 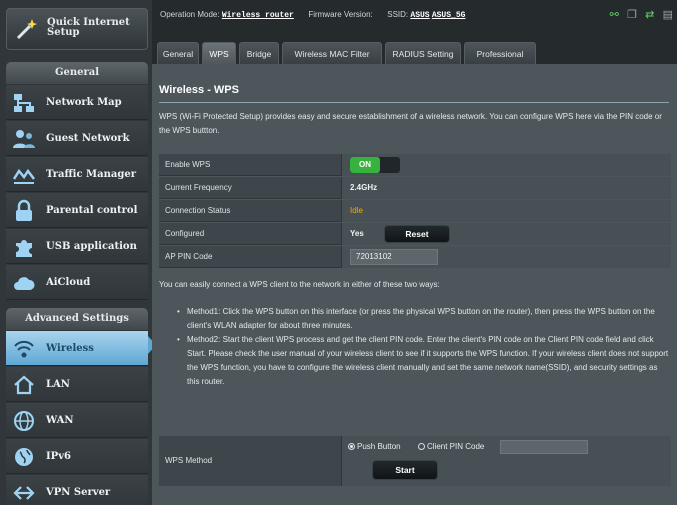 I want to click on quick-internet-setup-button: Quick Internet Setup, so click(x=77, y=29).